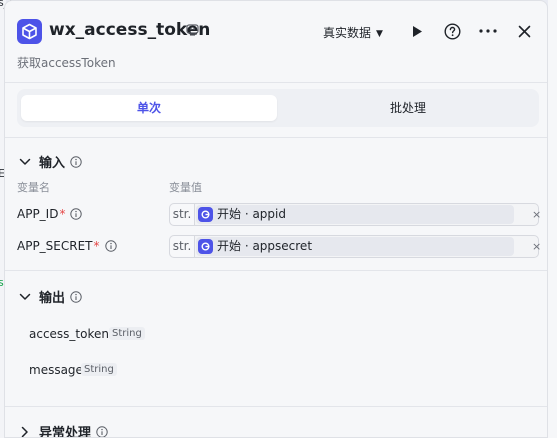  Describe the element at coordinates (29, 31) in the screenshot. I see `plugin-cube-icon` at that location.